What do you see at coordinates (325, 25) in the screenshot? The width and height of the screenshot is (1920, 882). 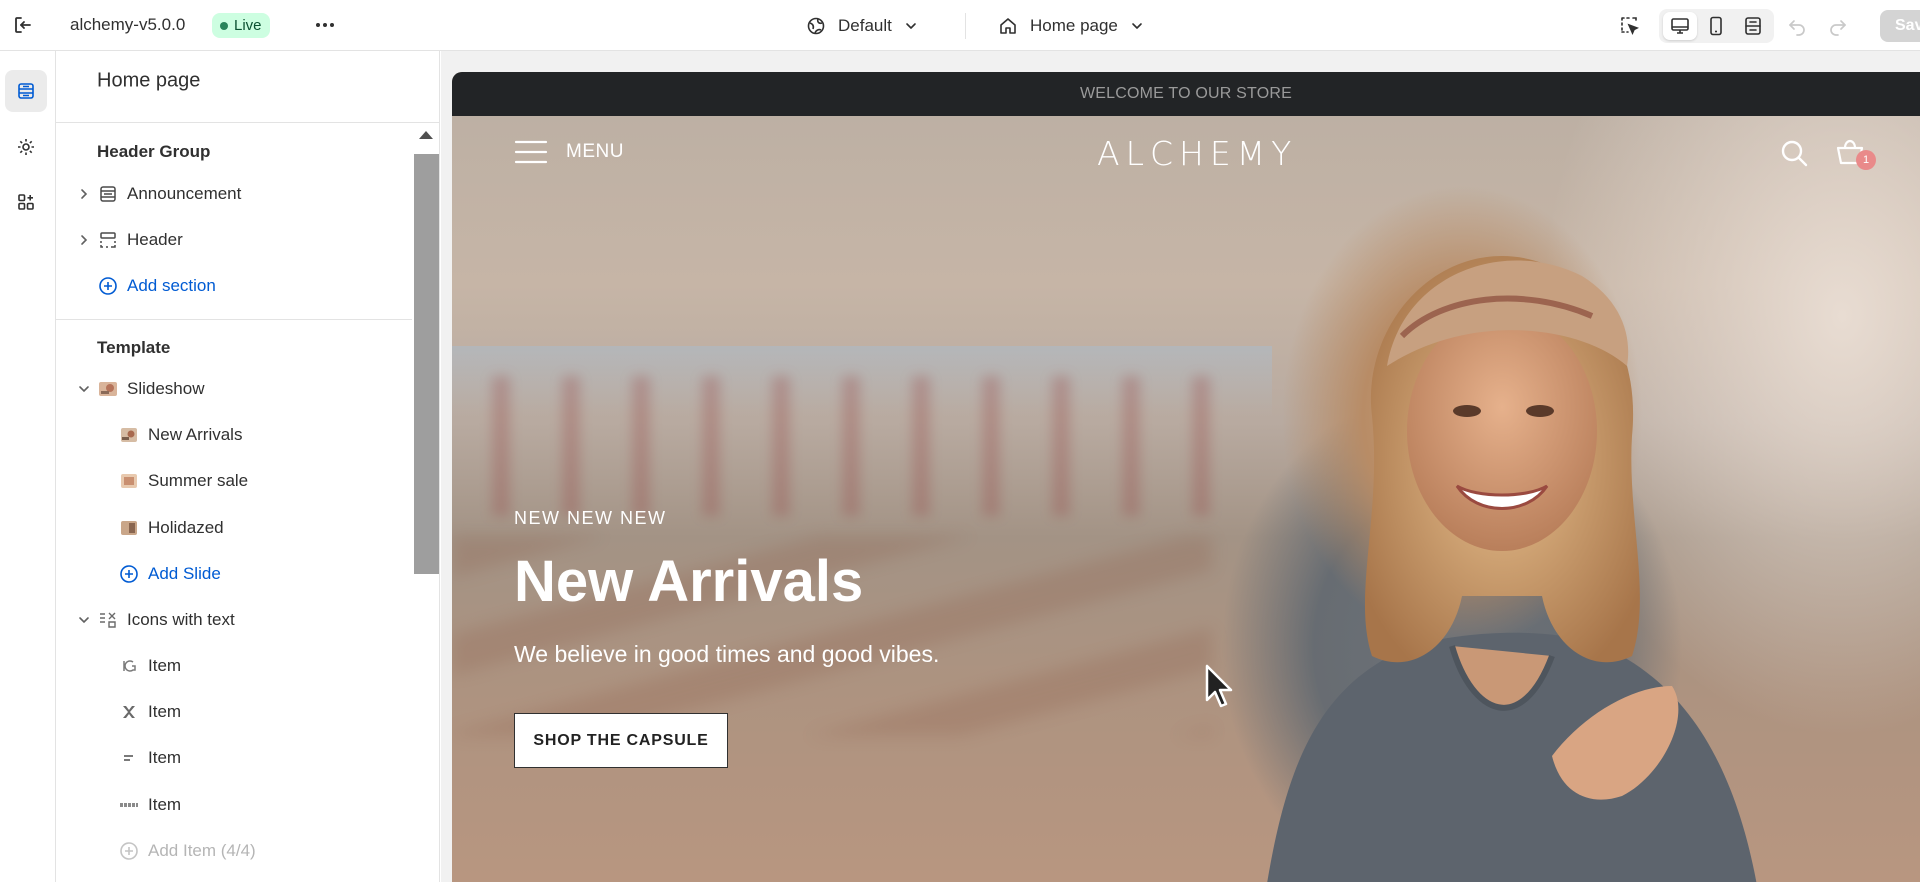 I see `more-actions-icon` at bounding box center [325, 25].